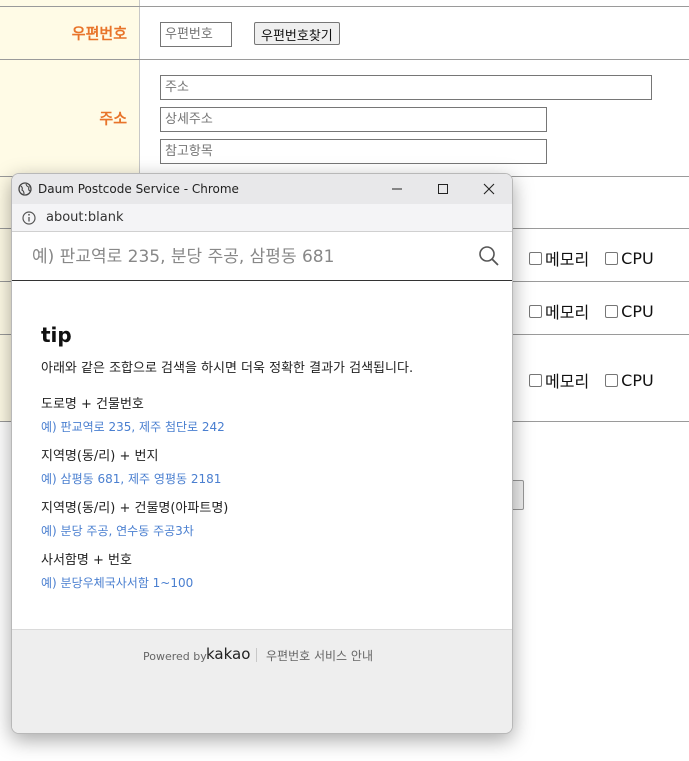 Image resolution: width=689 pixels, height=761 pixels. I want to click on label-cell, so click(70, 3).